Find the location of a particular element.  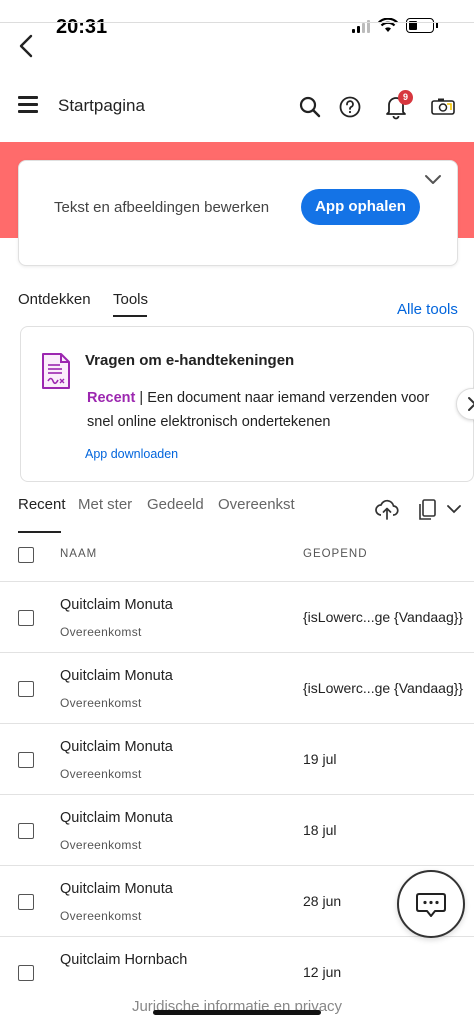

search-icon is located at coordinates (310, 107).